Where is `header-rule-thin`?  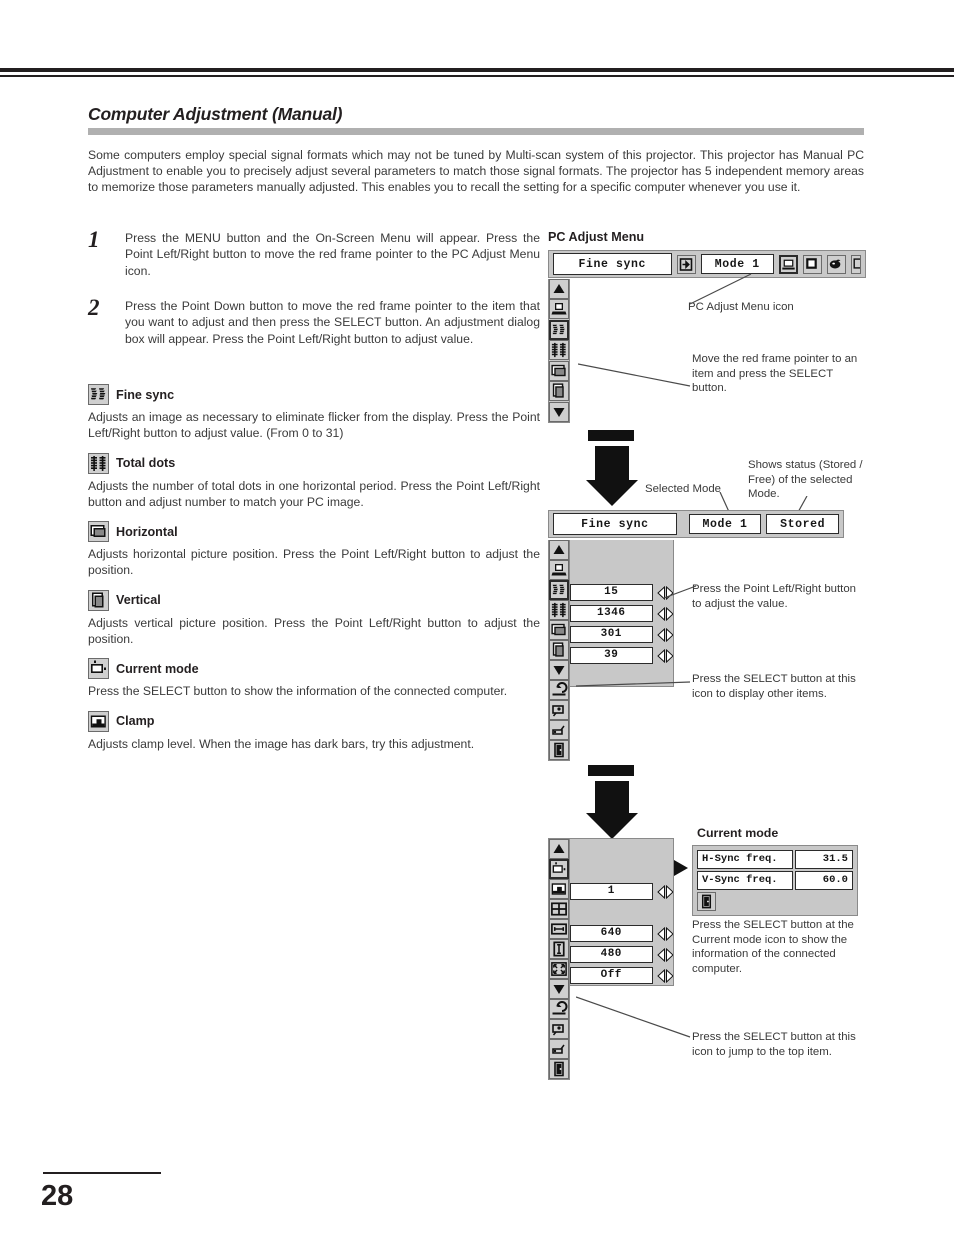
header-rule-thin is located at coordinates (477, 76).